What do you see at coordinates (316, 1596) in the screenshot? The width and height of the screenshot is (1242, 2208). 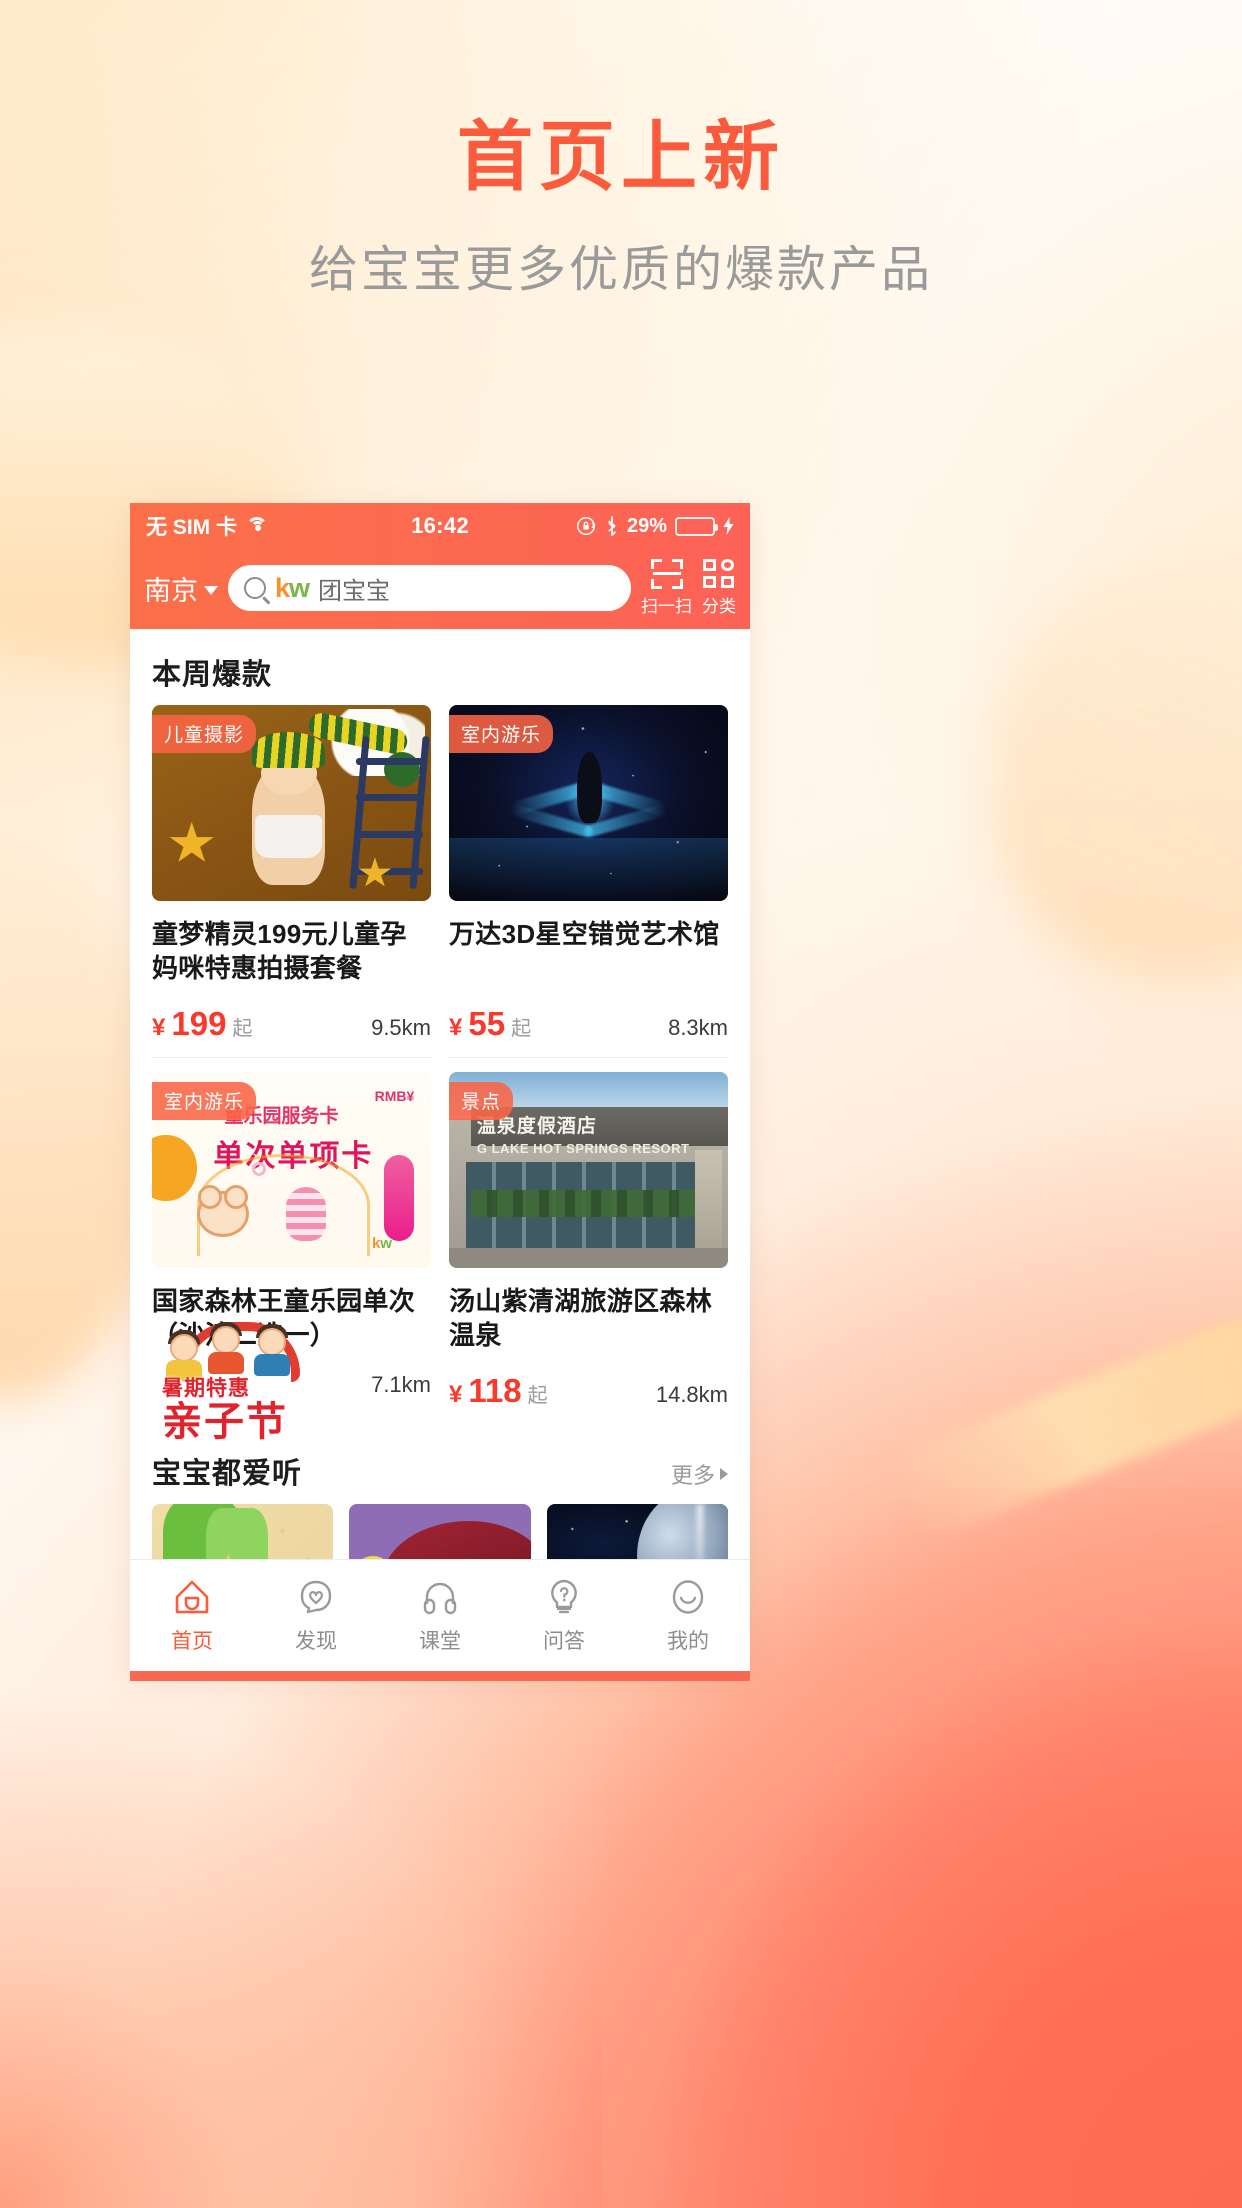 I see `heart-bubble-icon` at bounding box center [316, 1596].